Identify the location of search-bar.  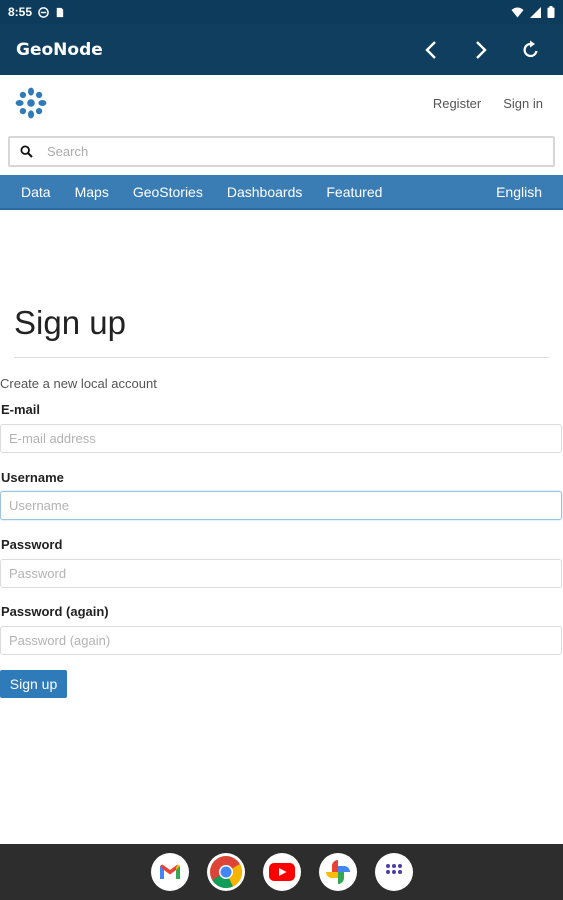
(281, 151).